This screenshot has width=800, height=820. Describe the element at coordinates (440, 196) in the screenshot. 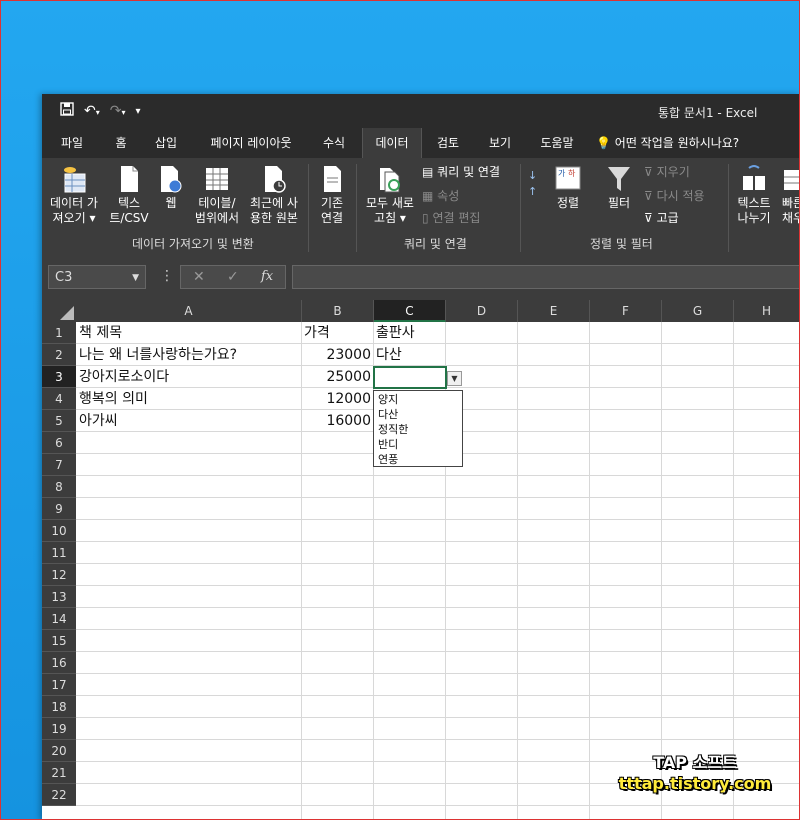

I see `properties-button: ▦ 속성` at that location.